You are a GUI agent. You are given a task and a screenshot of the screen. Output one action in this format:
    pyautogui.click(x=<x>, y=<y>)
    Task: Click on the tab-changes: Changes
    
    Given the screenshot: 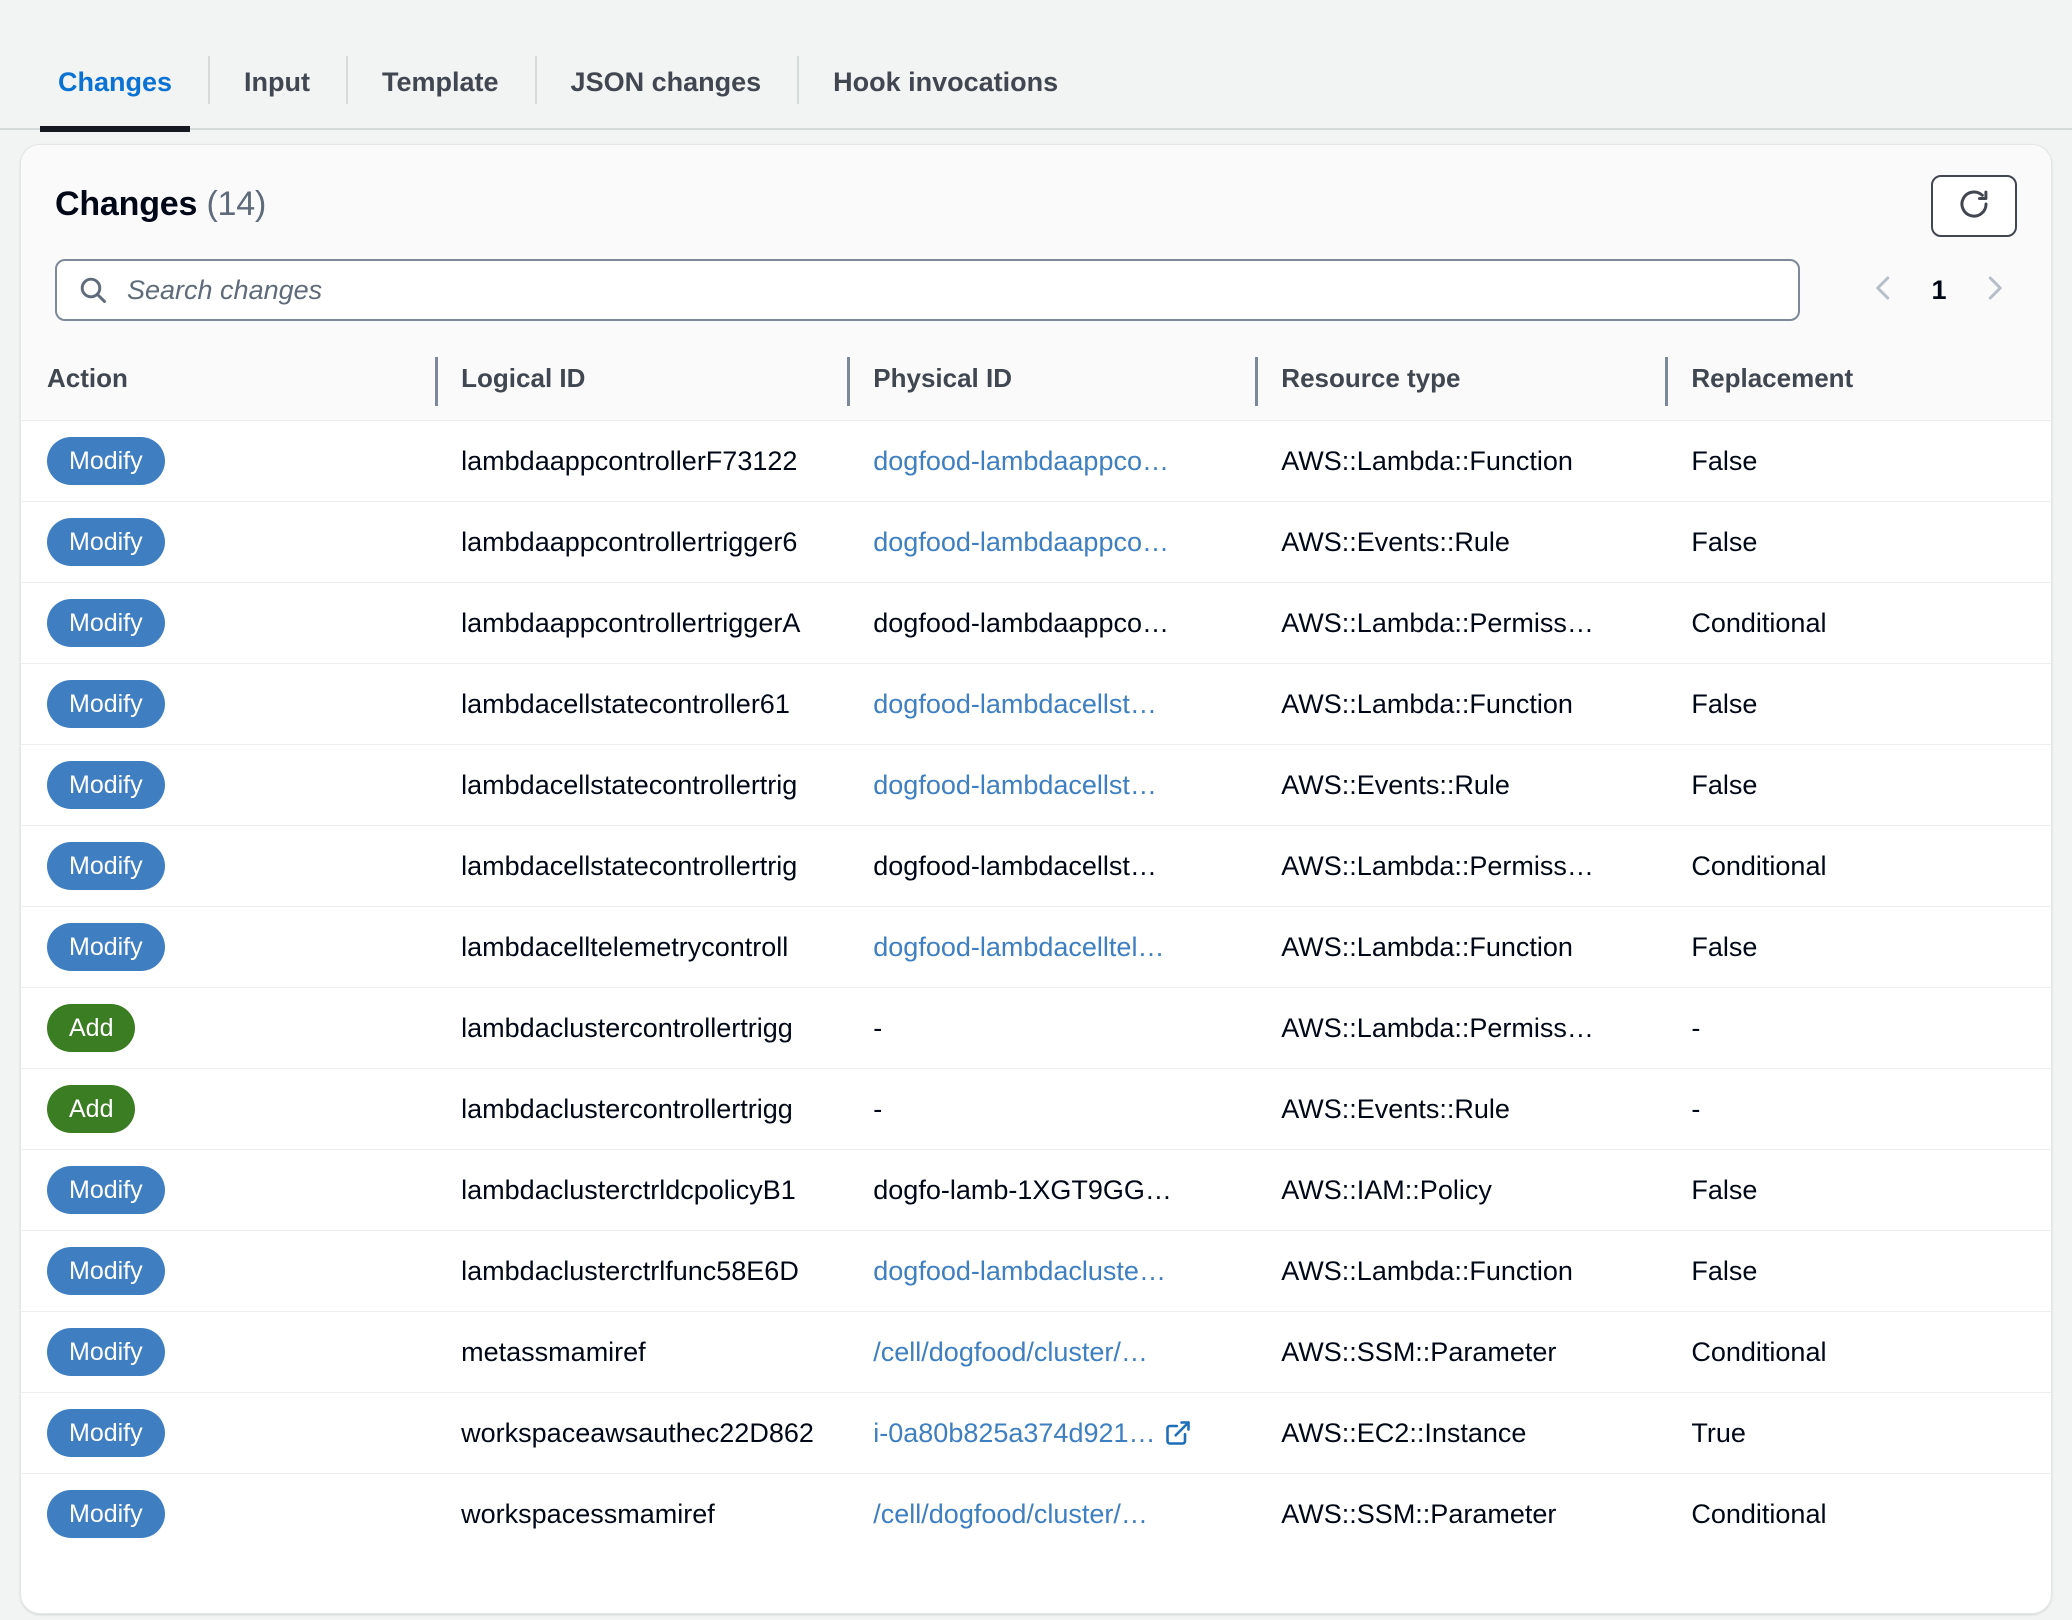 What is the action you would take?
    pyautogui.click(x=115, y=83)
    